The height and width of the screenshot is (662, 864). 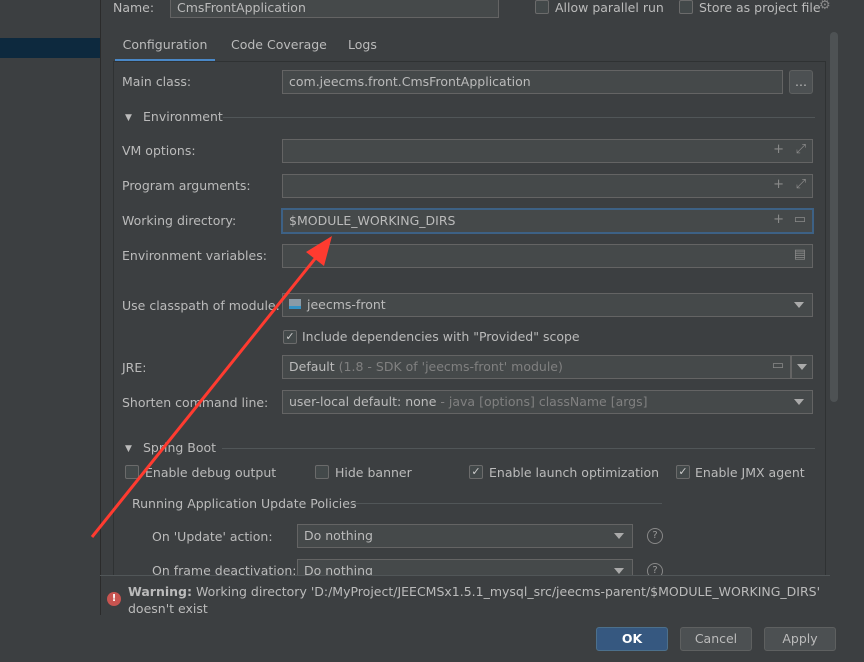 What do you see at coordinates (211, 387) in the screenshot?
I see `red-arrow-annotation` at bounding box center [211, 387].